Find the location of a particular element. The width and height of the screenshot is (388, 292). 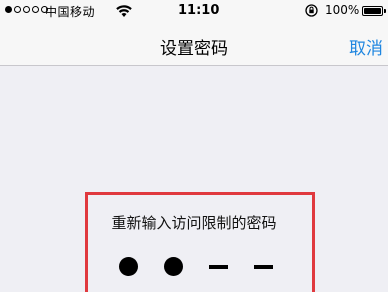

carrier-name: 中国移动 is located at coordinates (70, 12).